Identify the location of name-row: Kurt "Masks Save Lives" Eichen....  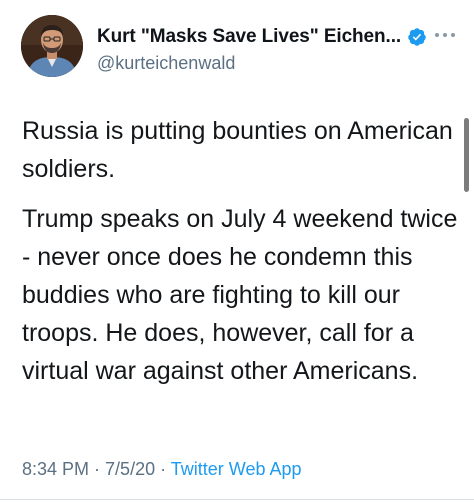
(267, 37).